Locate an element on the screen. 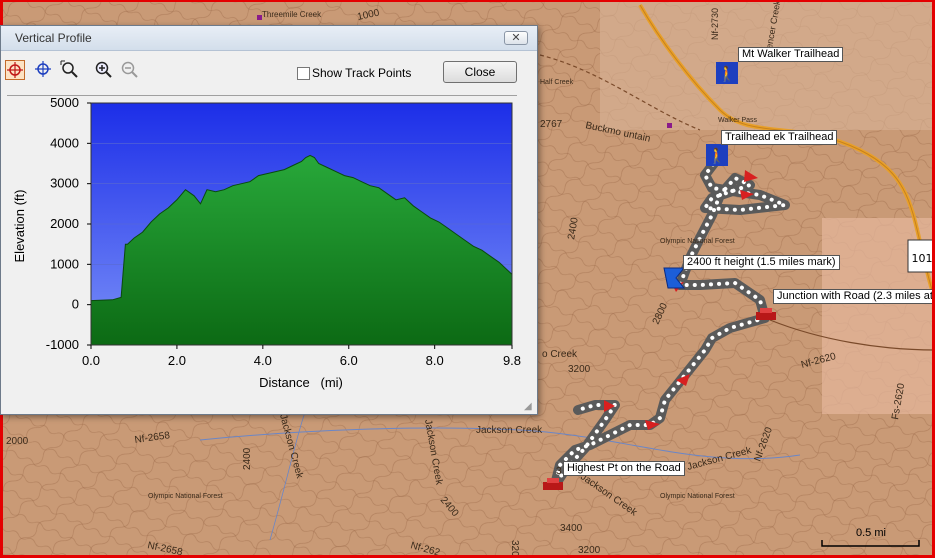  x-tick-label: 2.0 is located at coordinates (177, 360).